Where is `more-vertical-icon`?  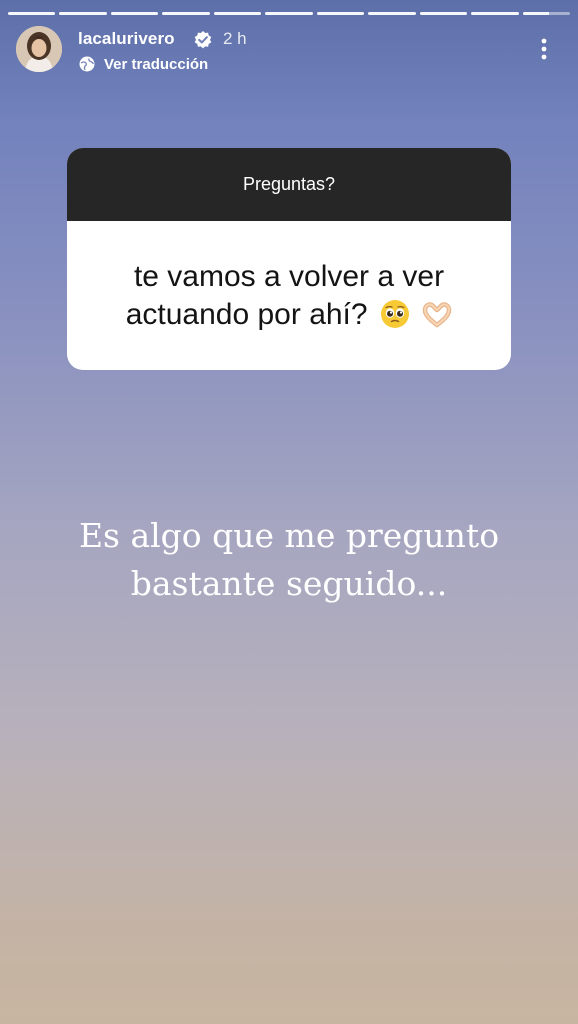
more-vertical-icon is located at coordinates (544, 50).